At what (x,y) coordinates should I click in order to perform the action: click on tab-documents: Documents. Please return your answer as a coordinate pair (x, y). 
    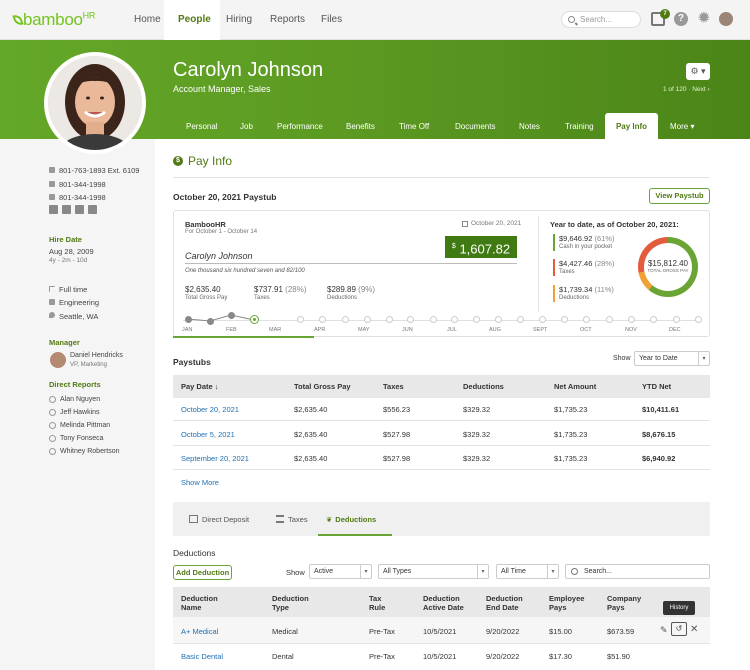
    Looking at the image, I should click on (475, 126).